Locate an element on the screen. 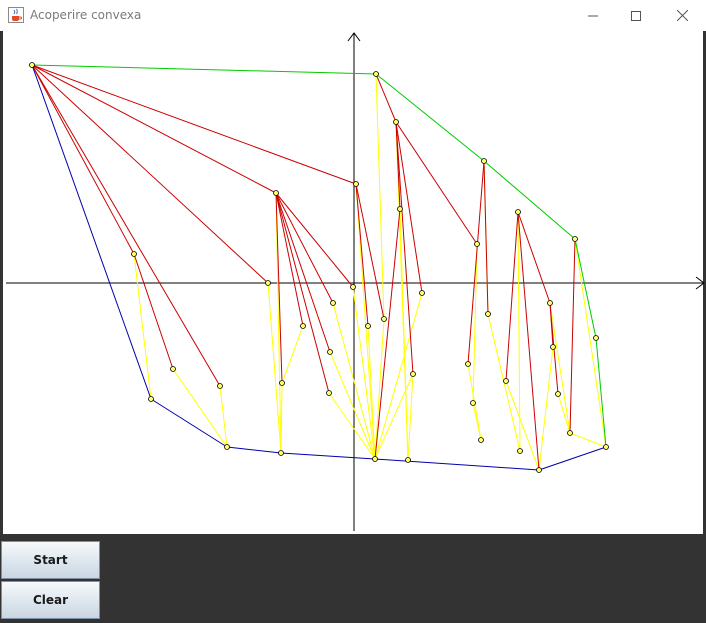  java-cup-icon is located at coordinates (16, 15).